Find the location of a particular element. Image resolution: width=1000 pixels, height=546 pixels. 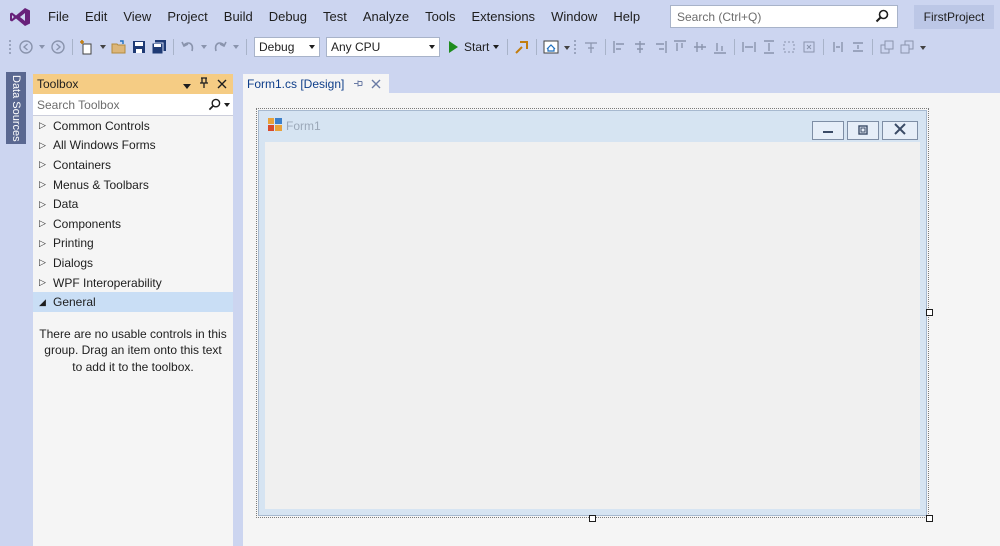

bring-to-front-icon is located at coordinates (887, 47).